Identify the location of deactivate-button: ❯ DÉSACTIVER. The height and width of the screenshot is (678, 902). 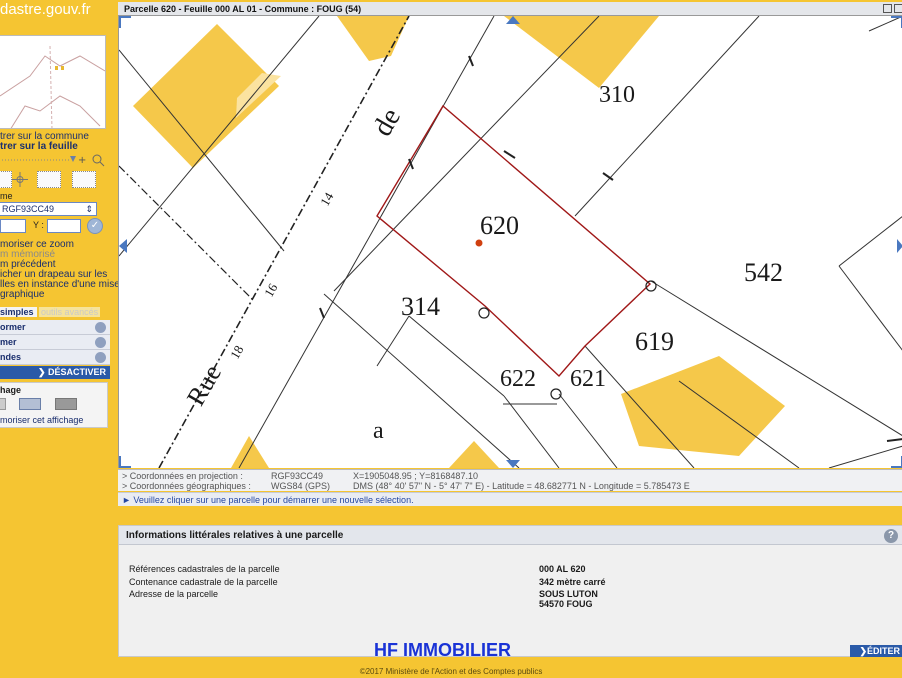
(55, 372).